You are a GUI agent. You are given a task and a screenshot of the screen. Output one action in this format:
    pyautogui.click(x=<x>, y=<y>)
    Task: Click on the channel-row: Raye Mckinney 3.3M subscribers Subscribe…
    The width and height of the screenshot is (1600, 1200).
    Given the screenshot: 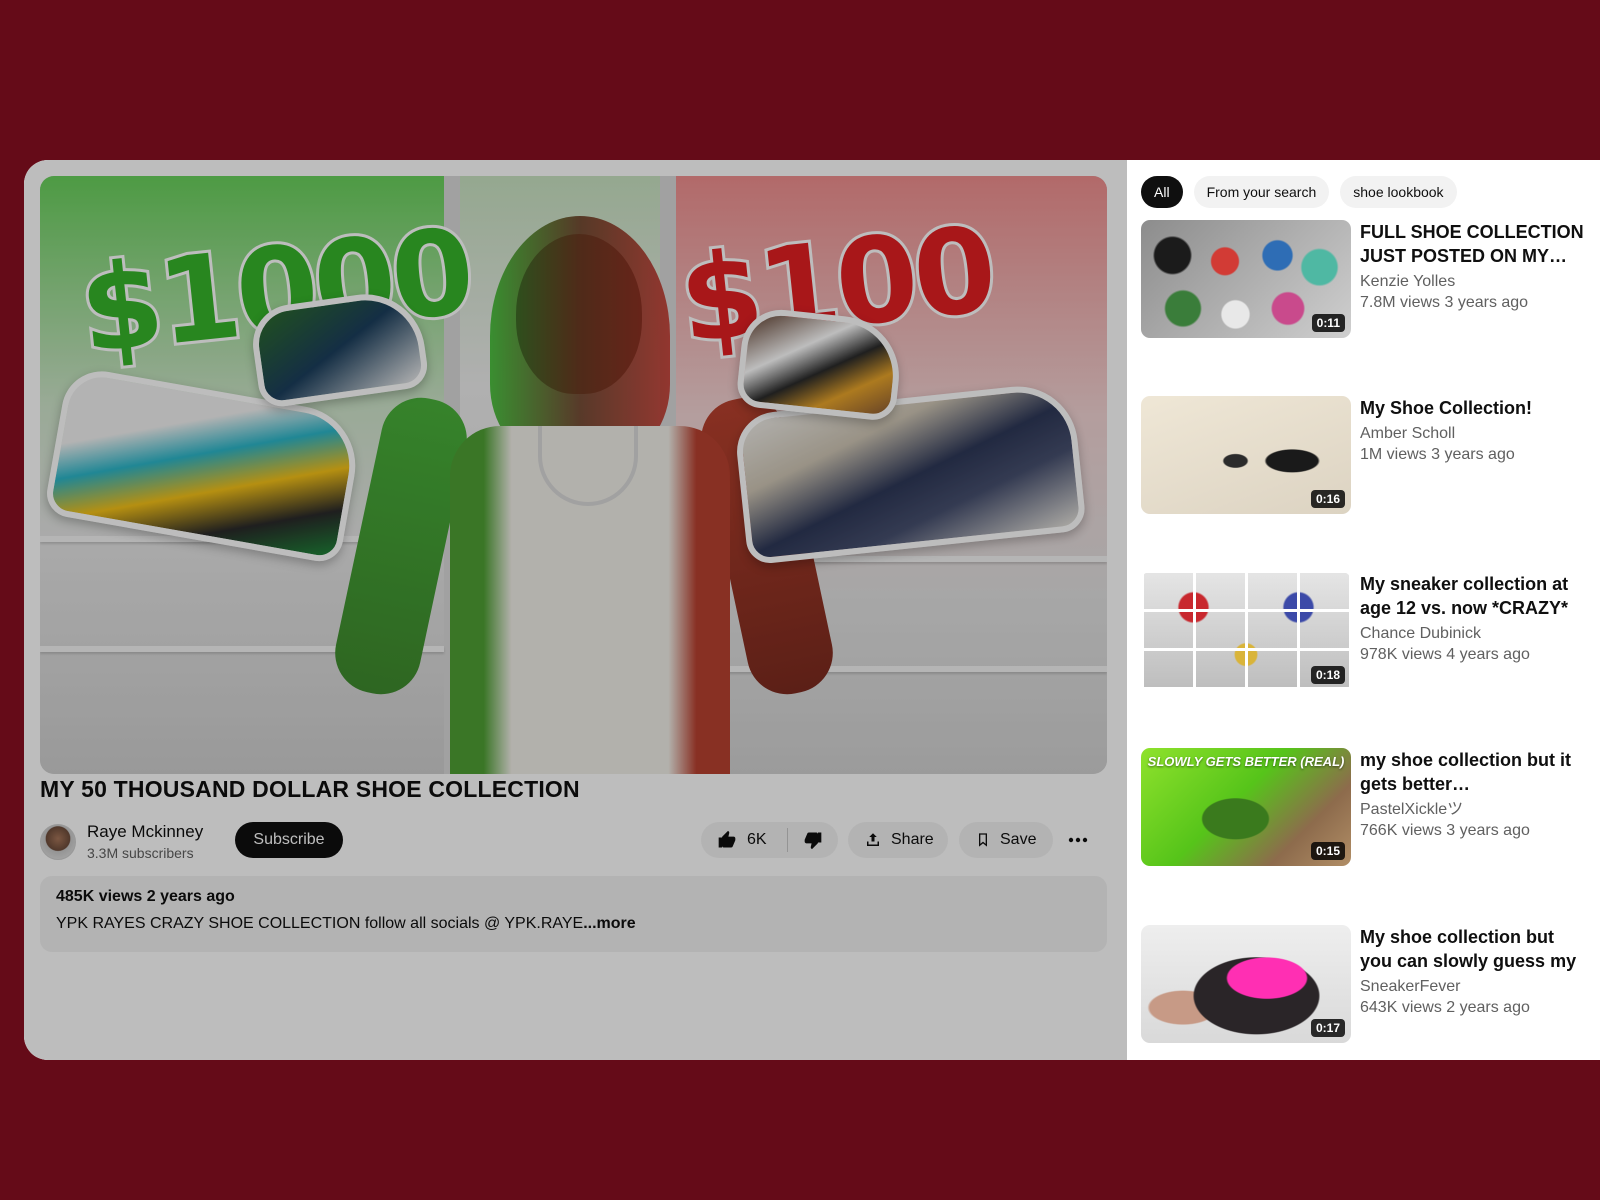 What is the action you would take?
    pyautogui.click(x=573, y=842)
    